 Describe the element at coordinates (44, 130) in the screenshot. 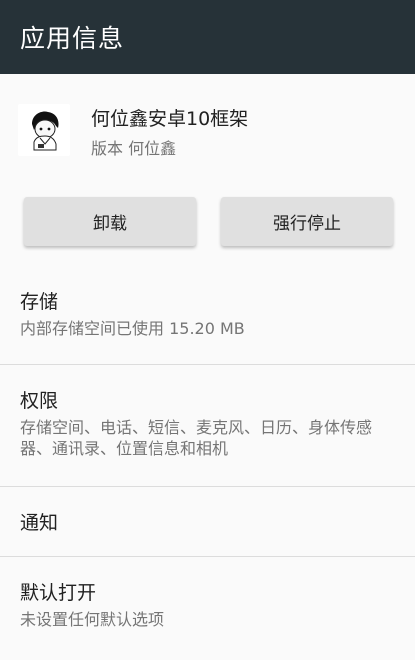

I see `app-icon` at that location.